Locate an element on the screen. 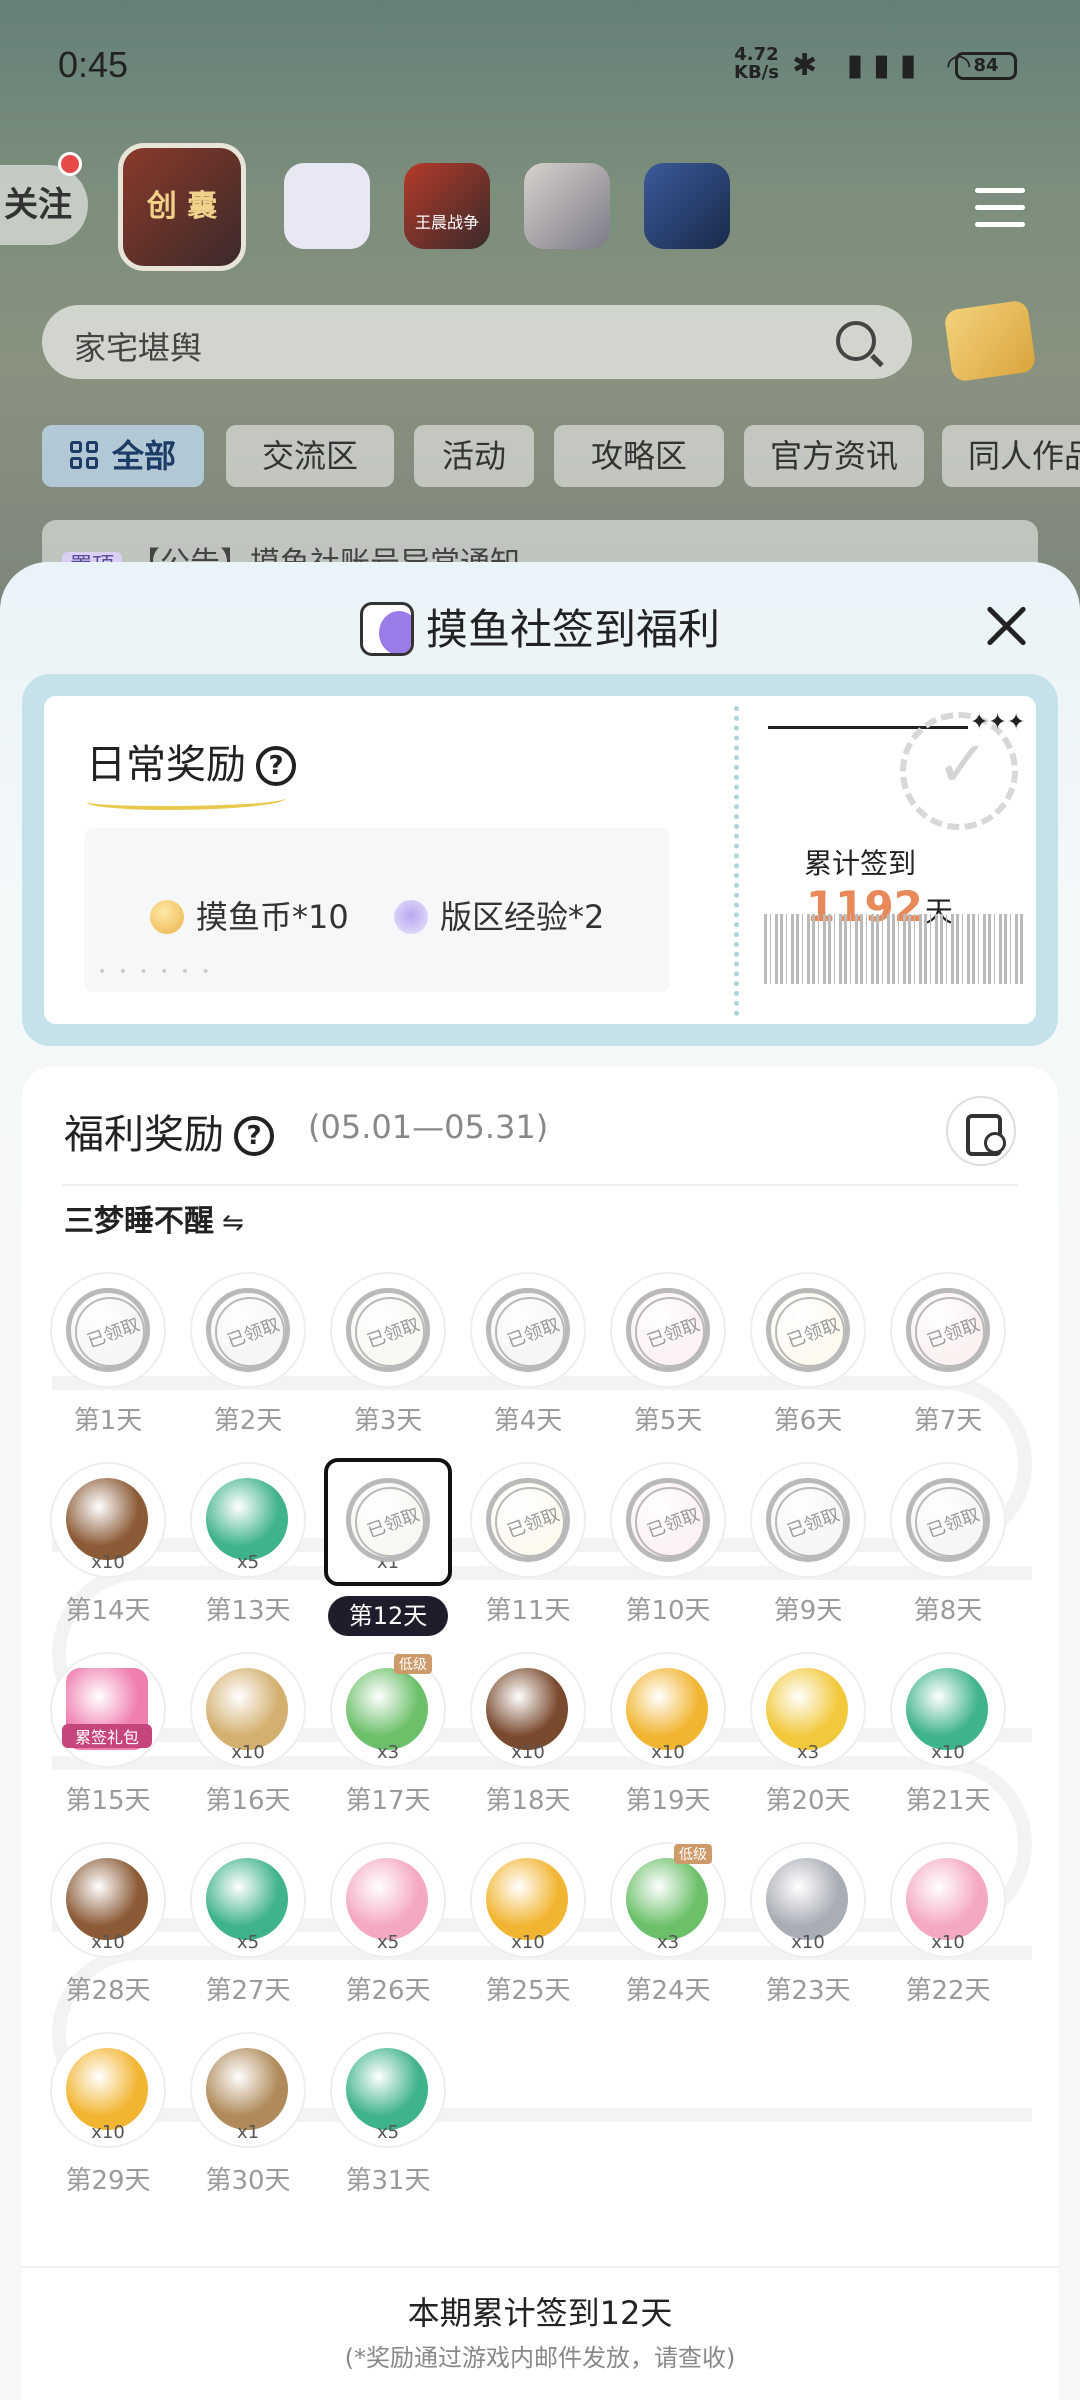 Image resolution: width=1080 pixels, height=2400 pixels. tab-events: 活动 is located at coordinates (474, 456).